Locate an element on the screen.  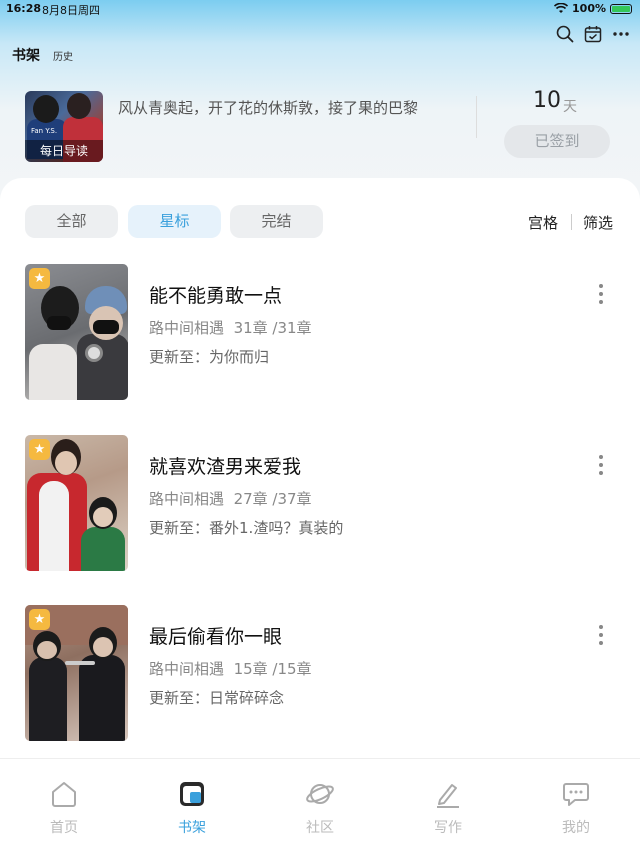
filter-starred: 星标 is located at coordinates (174, 221).